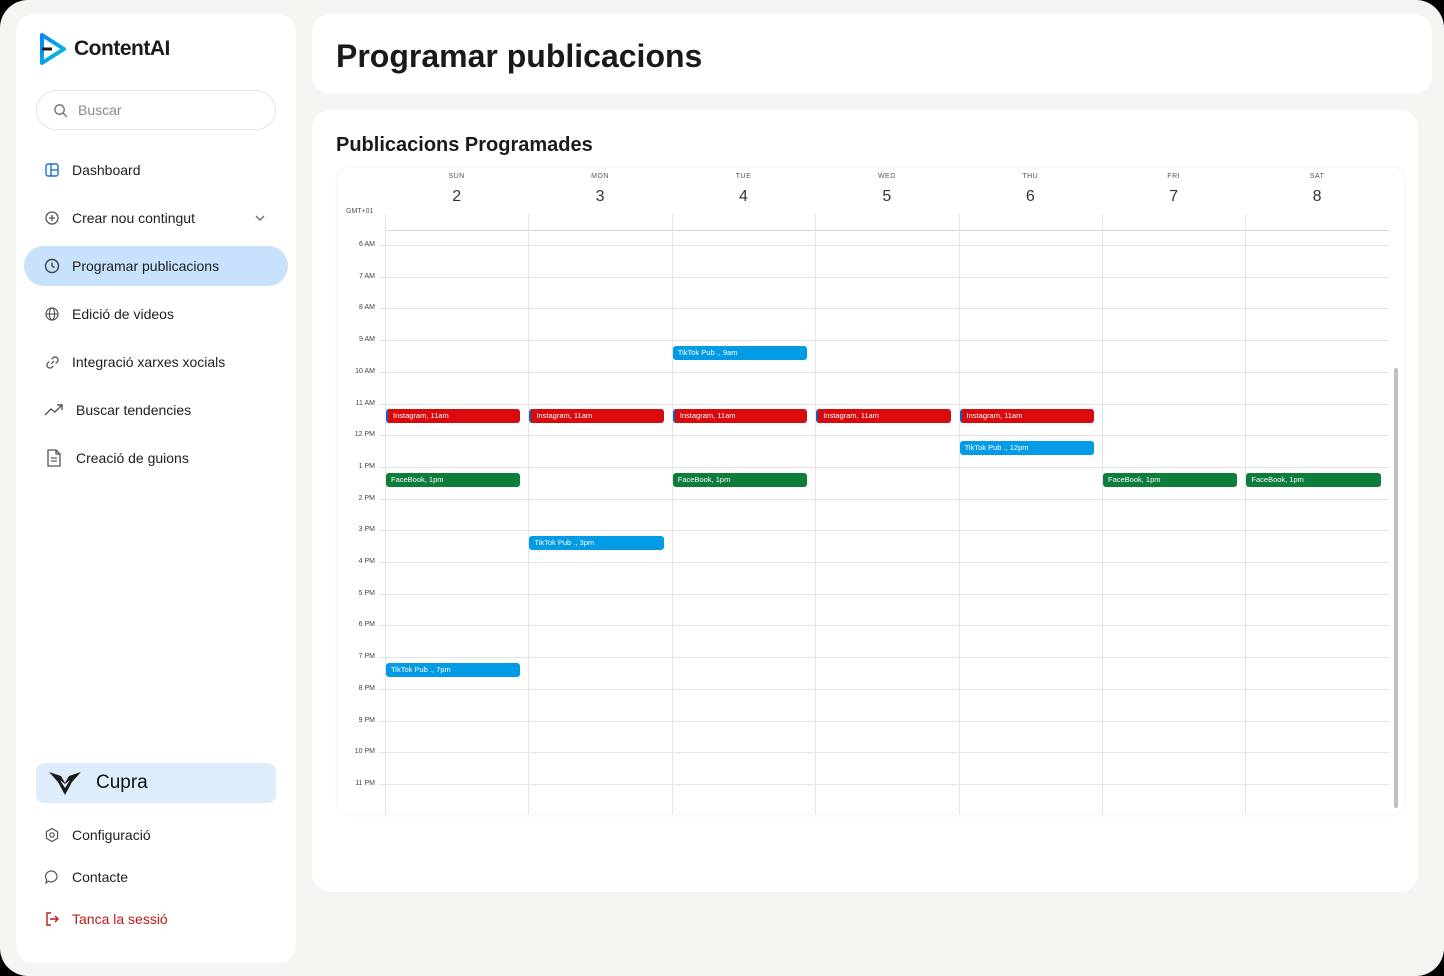 This screenshot has height=976, width=1444. Describe the element at coordinates (54, 410) in the screenshot. I see `trending-up-icon` at that location.